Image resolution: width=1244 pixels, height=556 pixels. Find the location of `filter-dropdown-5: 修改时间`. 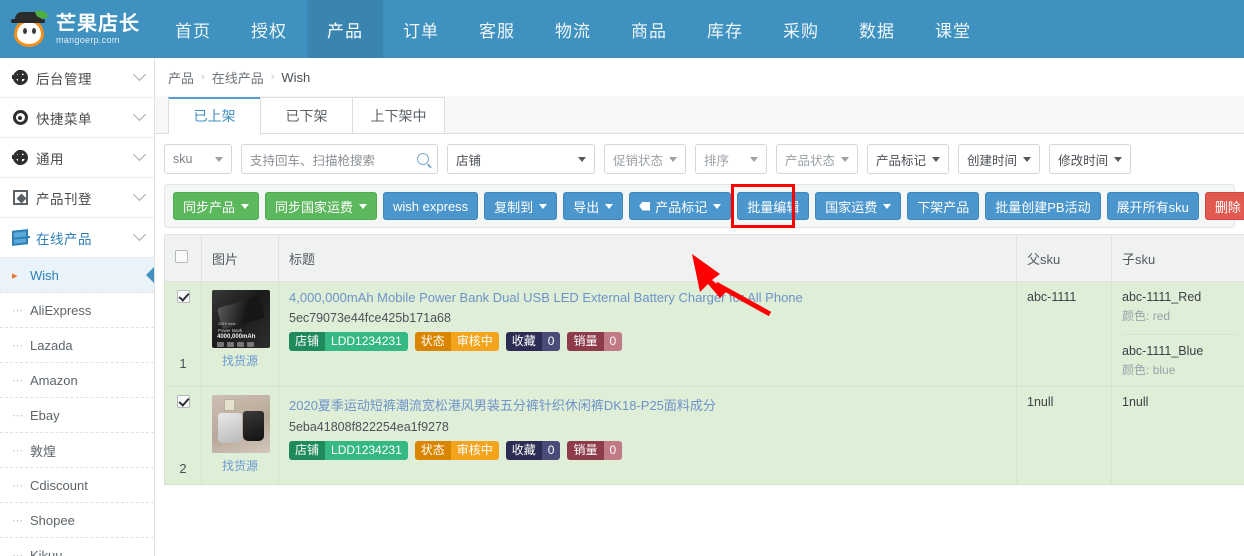

filter-dropdown-5: 修改时间 is located at coordinates (1090, 159).